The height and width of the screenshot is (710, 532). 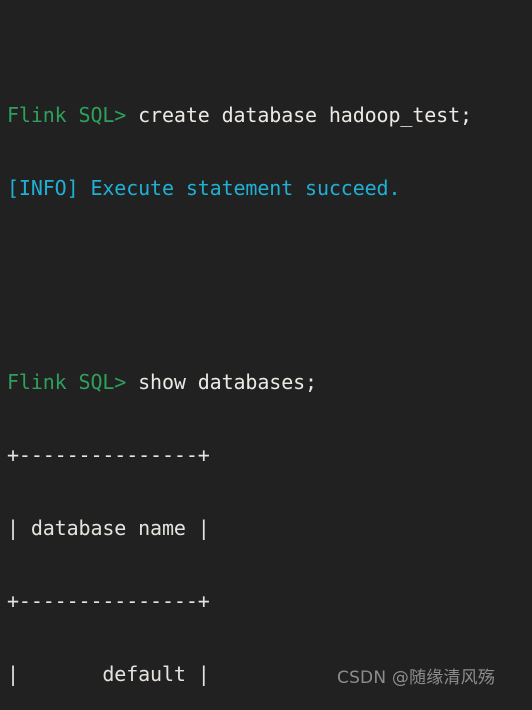 I want to click on terminal-line-command: Flink SQL> create database hadoop_test;, so click(x=269, y=115).